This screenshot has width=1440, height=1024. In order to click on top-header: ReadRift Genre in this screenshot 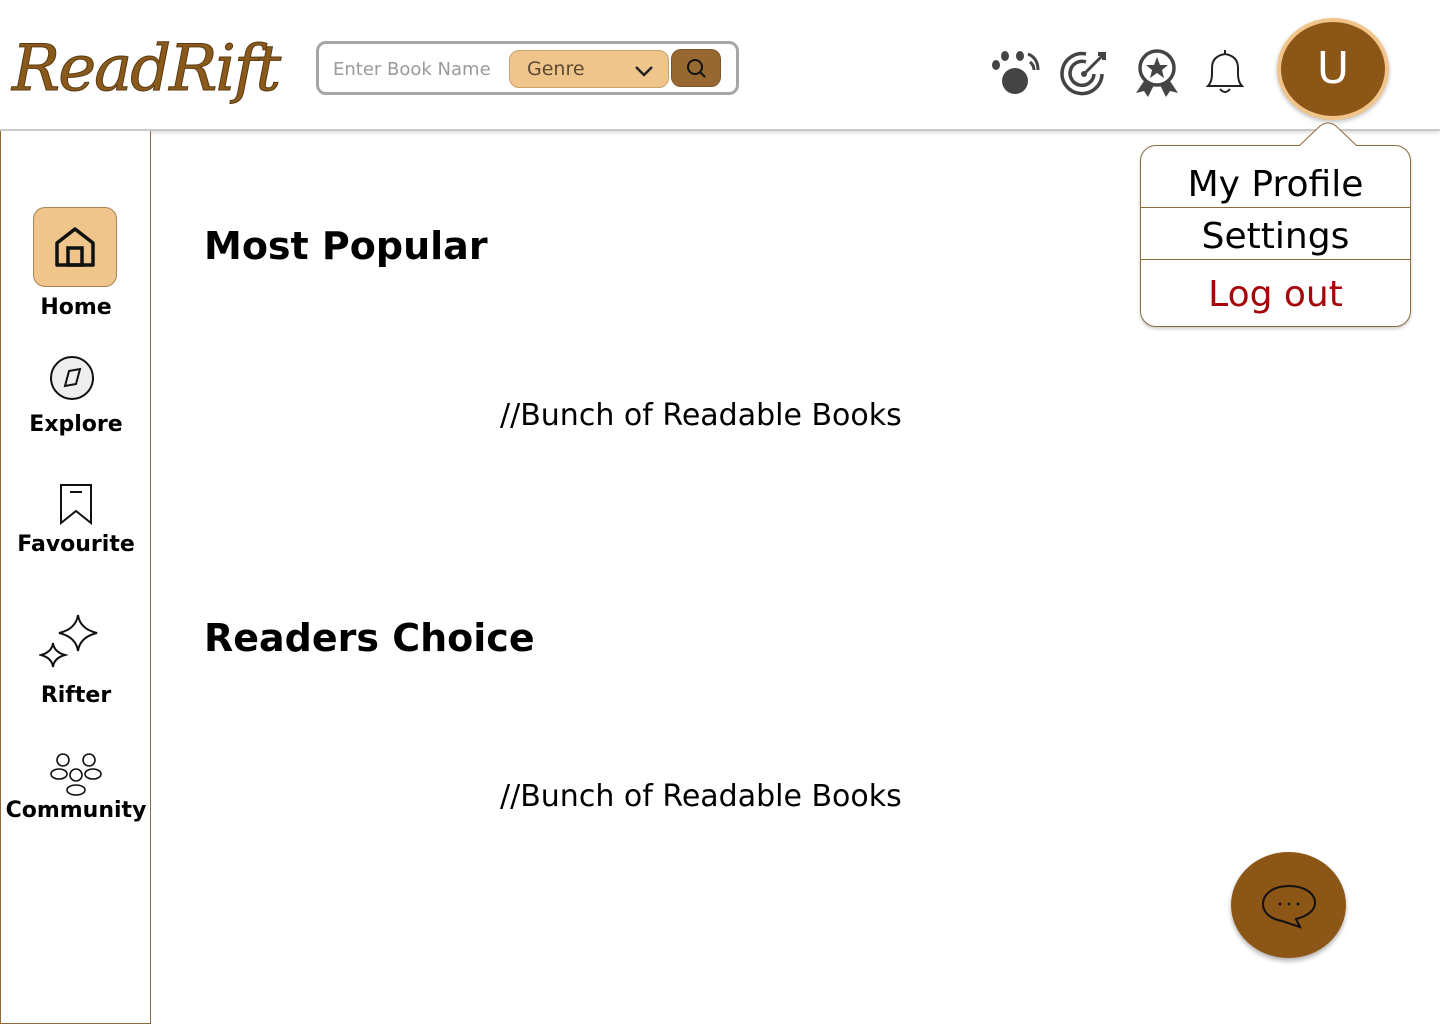, I will do `click(720, 65)`.